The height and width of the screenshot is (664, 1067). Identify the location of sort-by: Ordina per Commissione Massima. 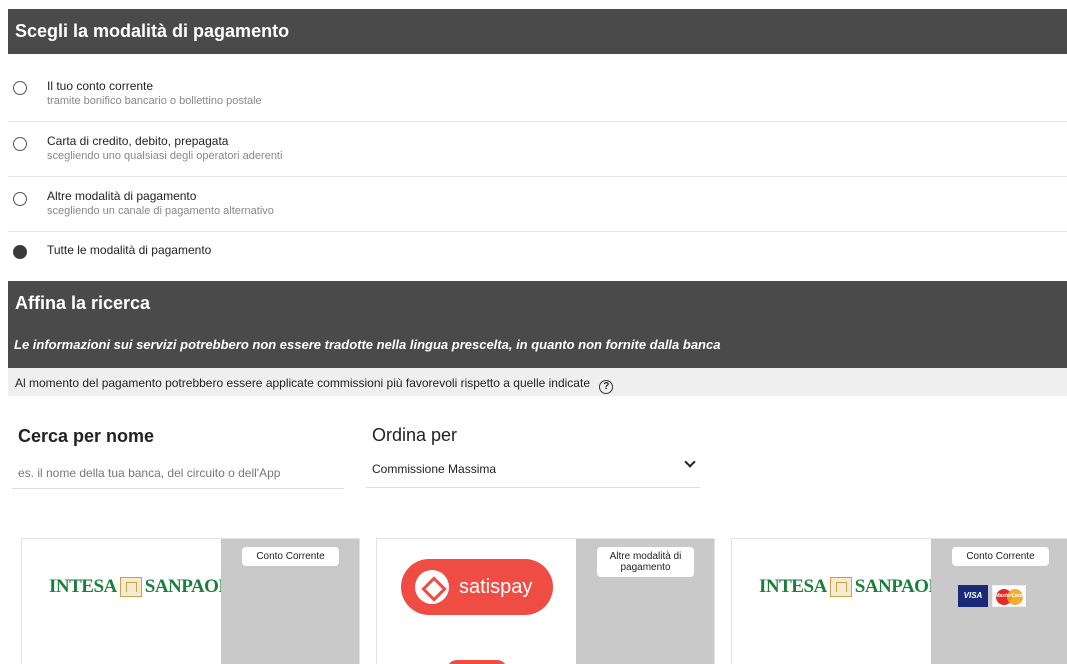
(533, 456).